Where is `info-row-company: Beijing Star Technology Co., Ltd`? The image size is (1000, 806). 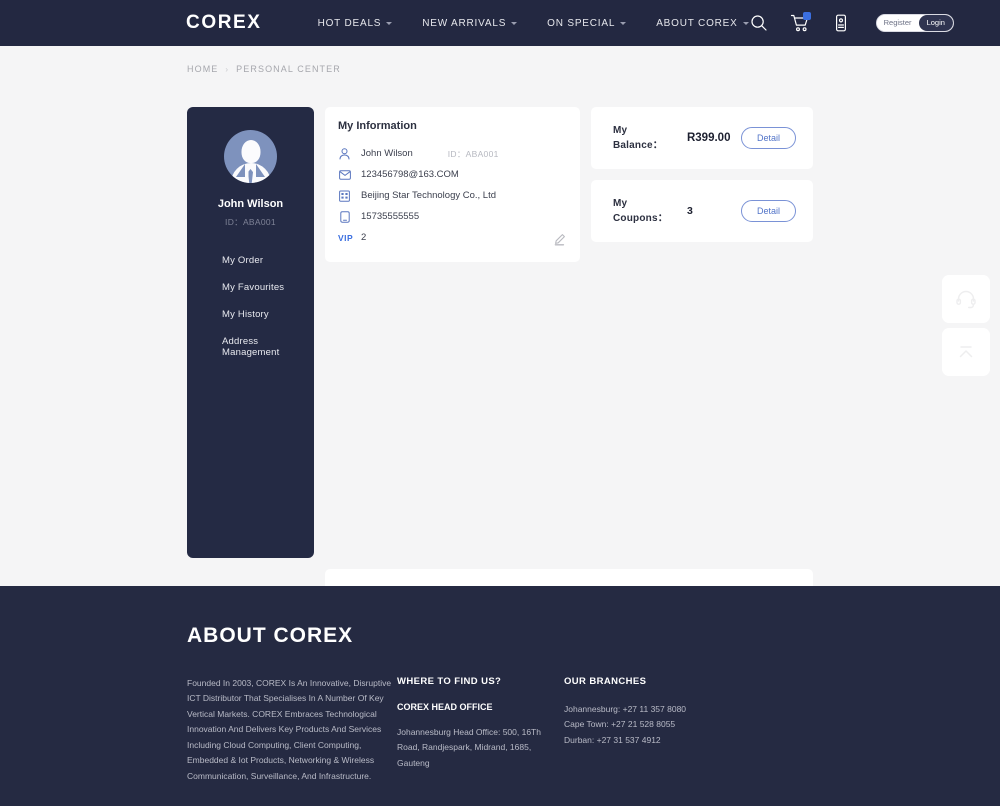 info-row-company: Beijing Star Technology Co., Ltd is located at coordinates (451, 195).